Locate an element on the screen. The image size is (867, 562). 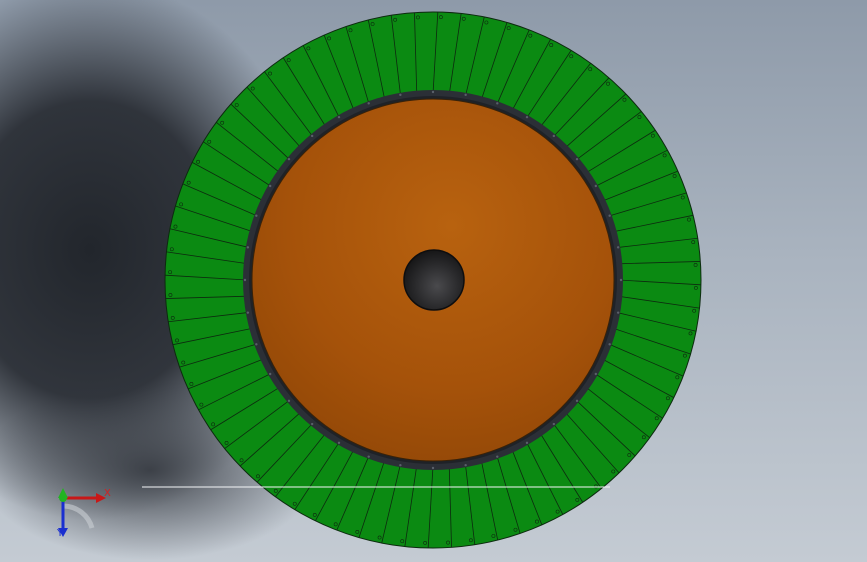
y-axis-label: Y is located at coordinates (60, 533).